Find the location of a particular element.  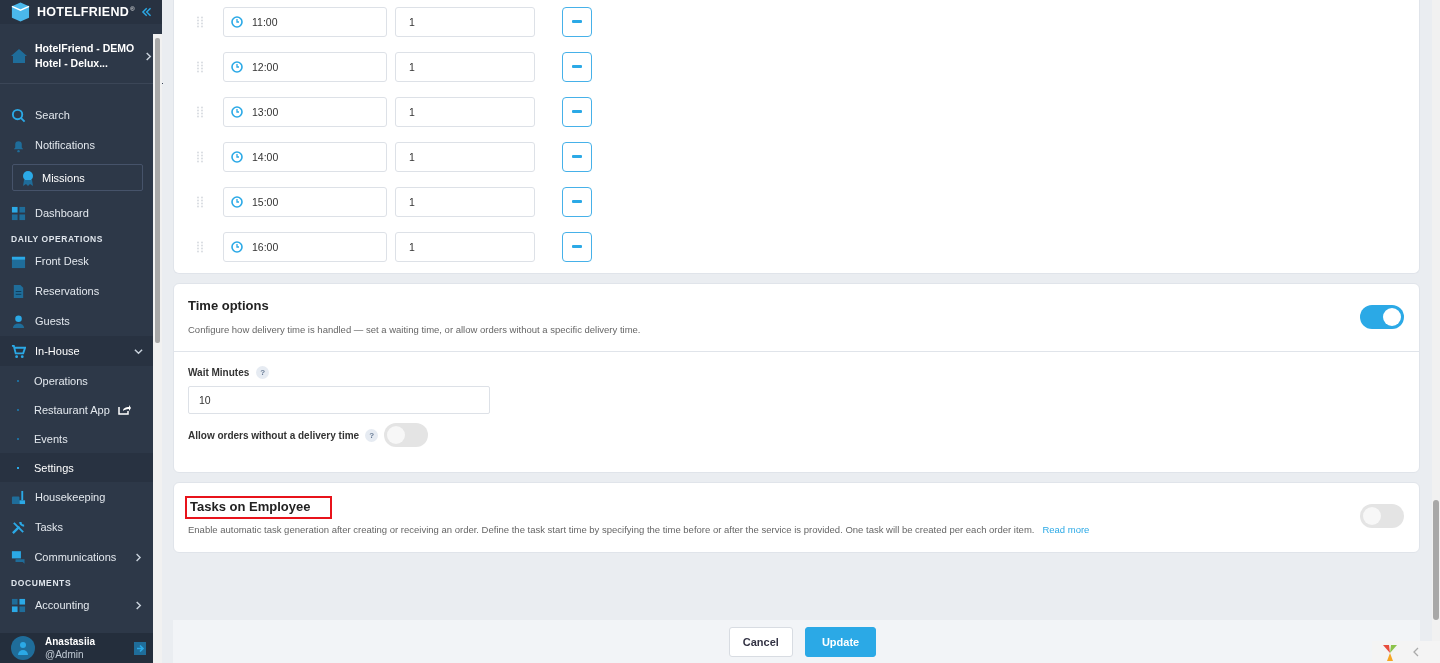

nav-item: Housekeeping is located at coordinates (76, 497).